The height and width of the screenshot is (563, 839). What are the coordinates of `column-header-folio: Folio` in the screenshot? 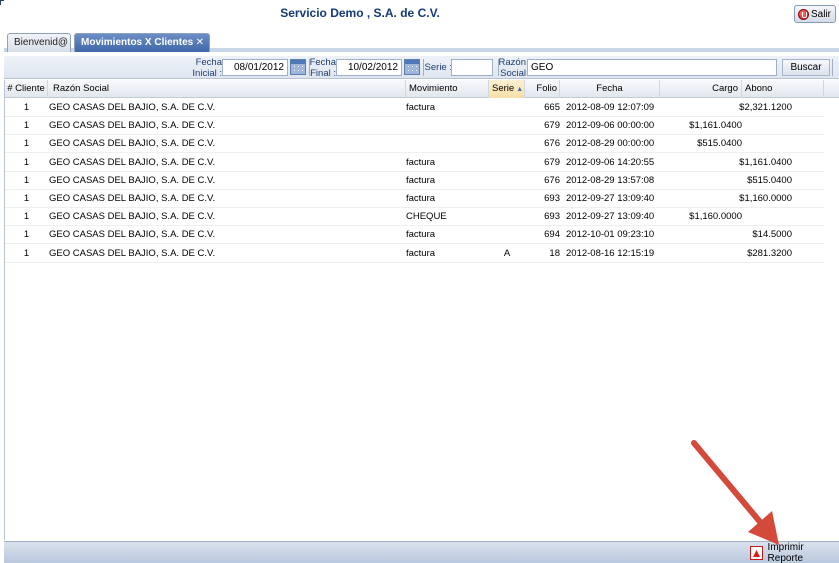 It's located at (542, 89).